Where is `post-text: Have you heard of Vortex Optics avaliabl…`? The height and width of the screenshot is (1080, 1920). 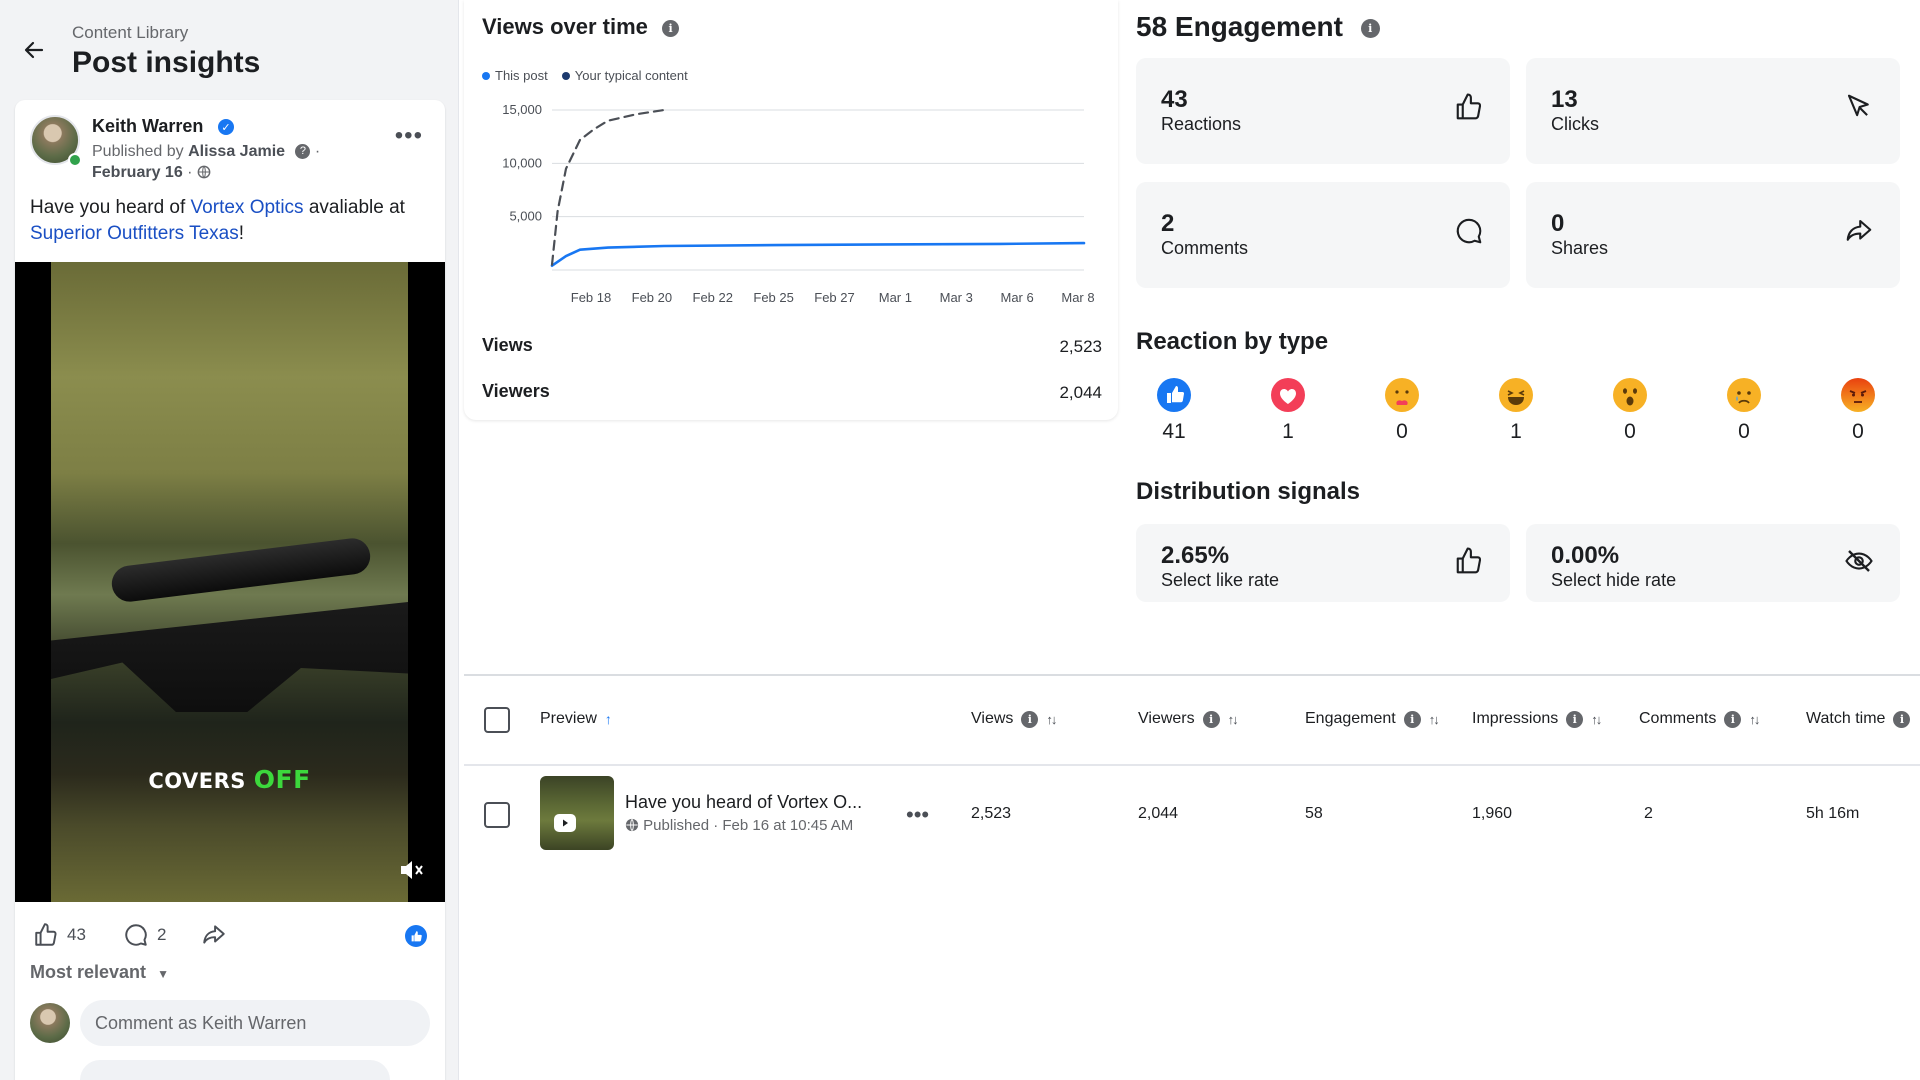
post-text: Have you heard of Vortex Optics avaliabl… is located at coordinates (232, 221).